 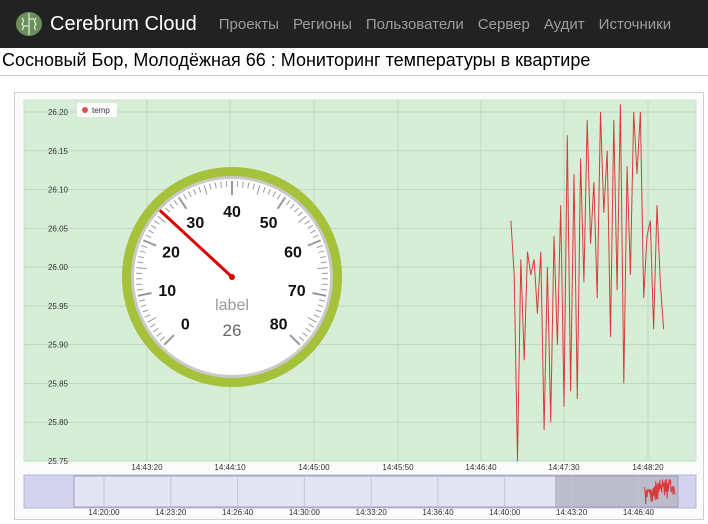 What do you see at coordinates (195, 223) in the screenshot?
I see `gauge-number: 30` at bounding box center [195, 223].